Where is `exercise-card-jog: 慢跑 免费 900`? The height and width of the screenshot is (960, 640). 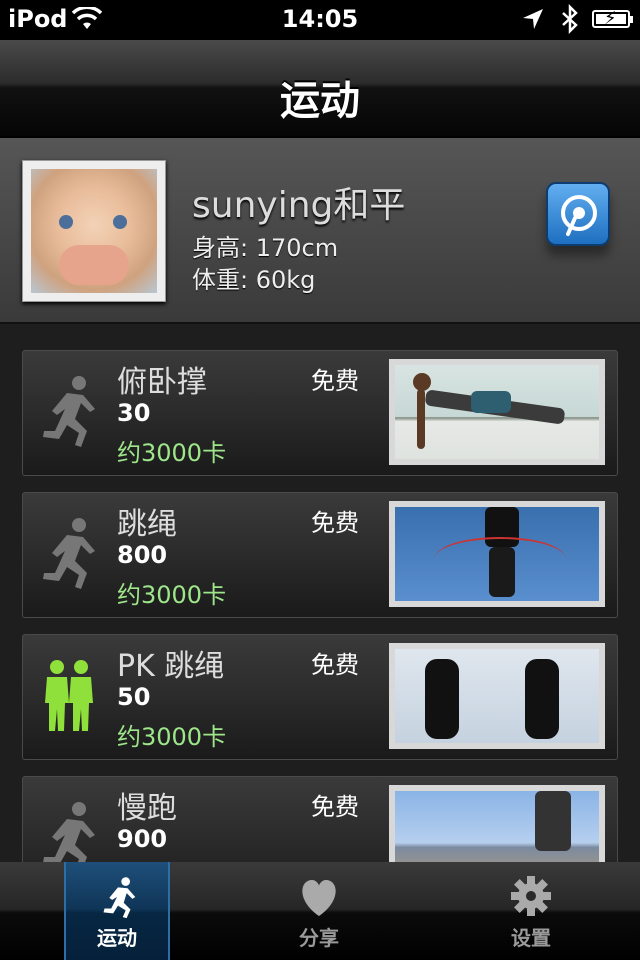
exercise-card-jog: 慢跑 免费 900 is located at coordinates (320, 819).